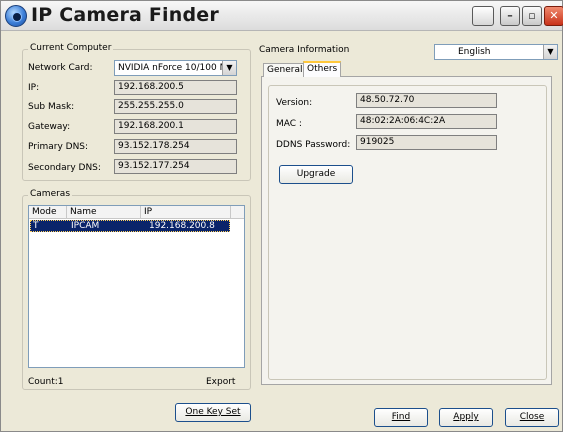 The height and width of the screenshot is (432, 563). Describe the element at coordinates (104, 212) in the screenshot. I see `column-header-name: Name` at that location.